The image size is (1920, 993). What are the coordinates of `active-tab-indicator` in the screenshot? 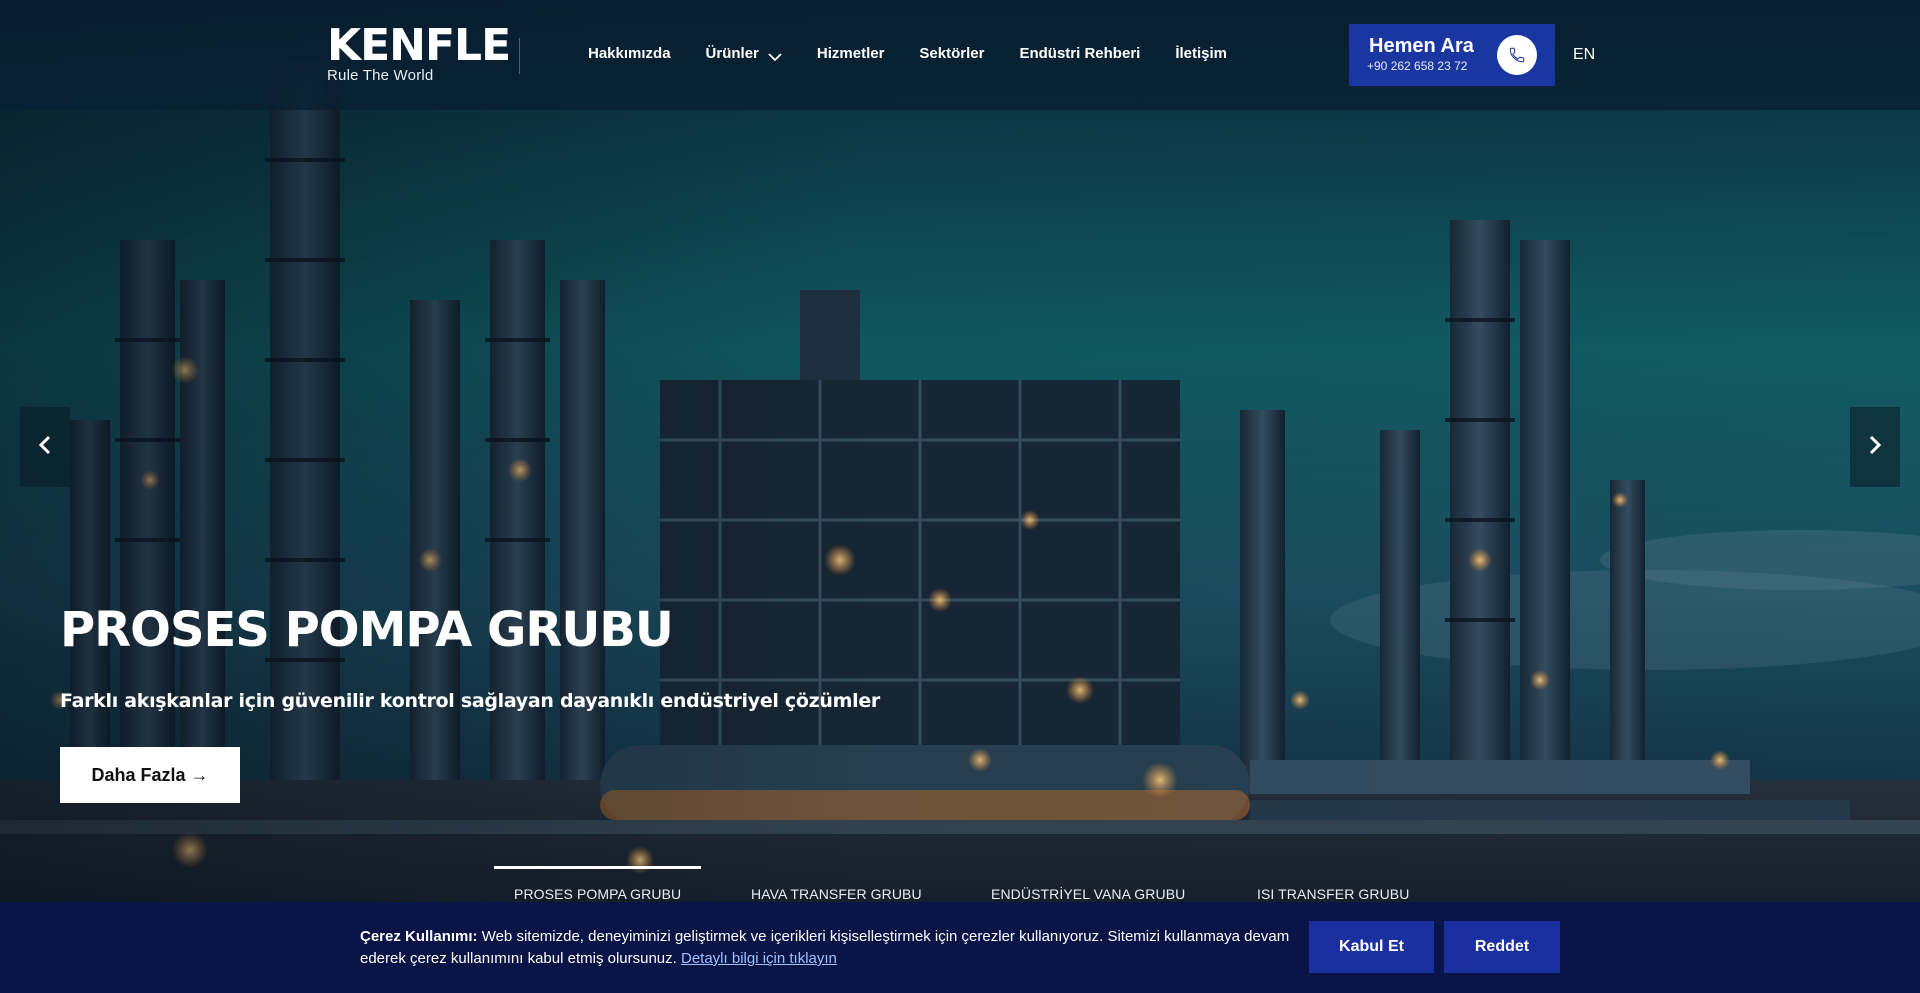 It's located at (597, 867).